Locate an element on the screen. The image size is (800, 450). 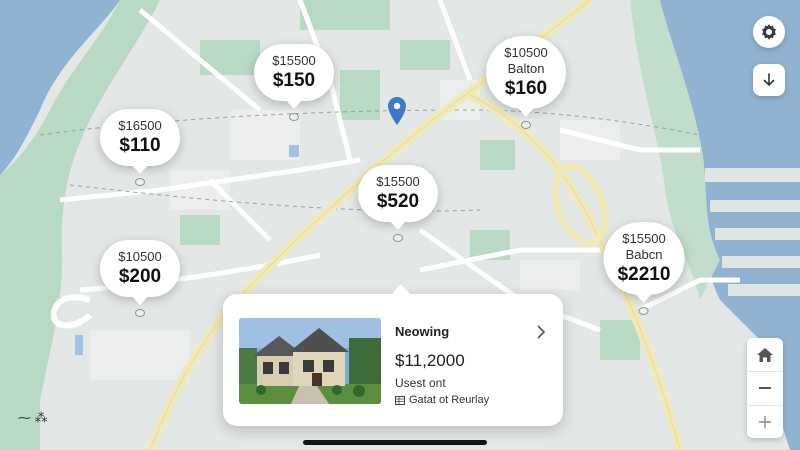
pin-price: $150 is located at coordinates (294, 80).